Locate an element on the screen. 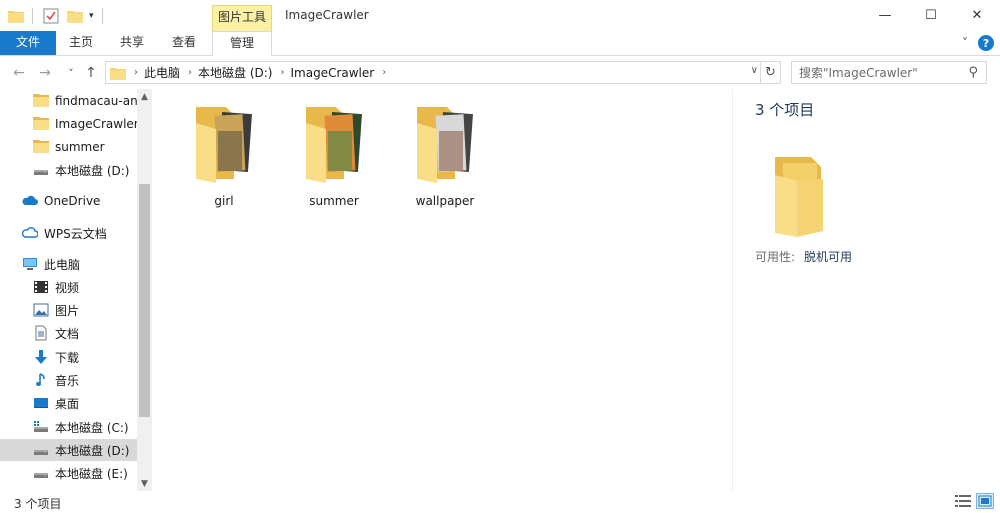  sidebar-item: ImageCrawler is located at coordinates (68, 124).